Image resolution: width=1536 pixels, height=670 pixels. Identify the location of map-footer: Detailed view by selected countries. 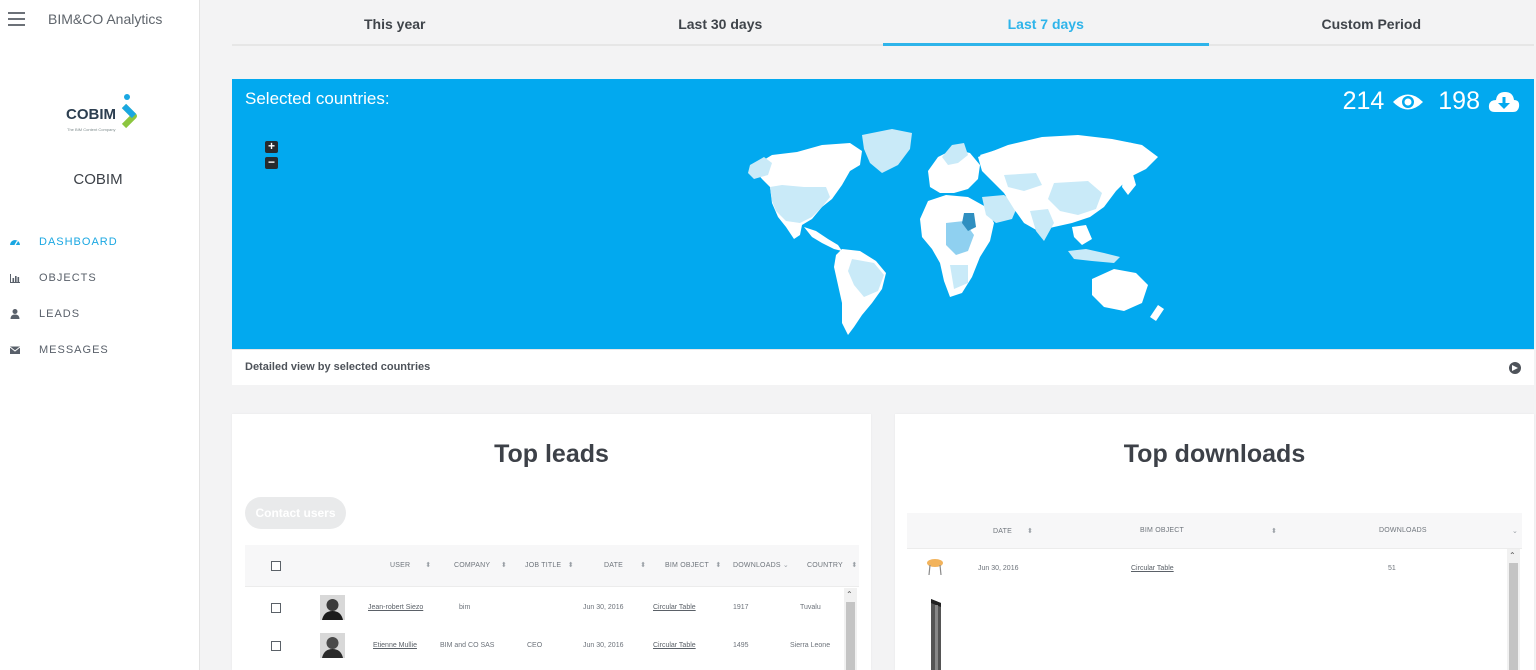
(883, 367).